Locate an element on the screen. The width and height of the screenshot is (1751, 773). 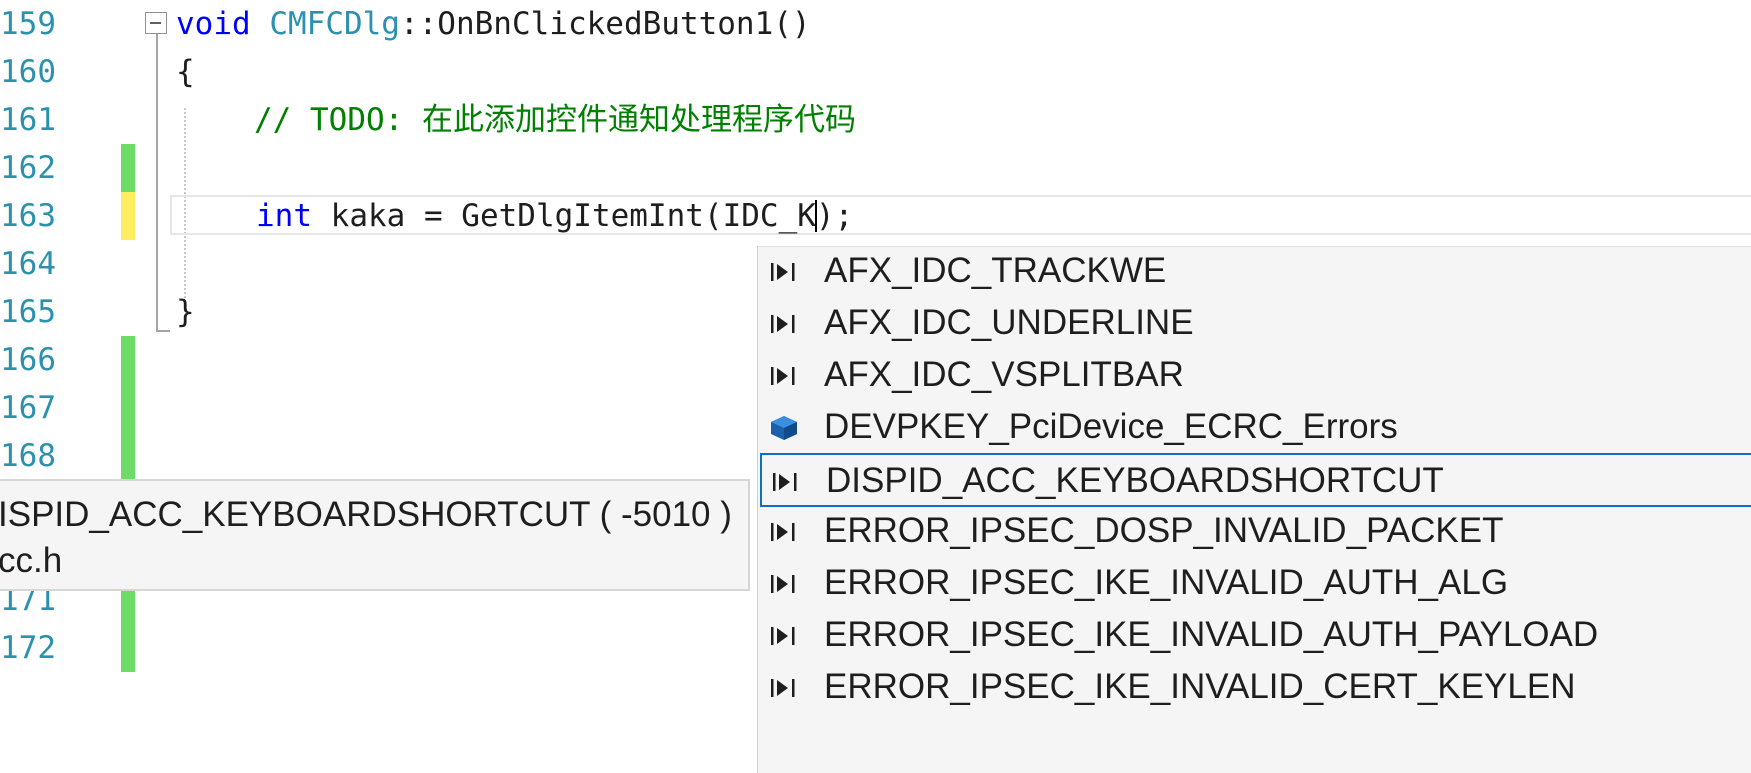
completion-item-label: AFX_IDC_UNDERLINE is located at coordinates (1009, 322).